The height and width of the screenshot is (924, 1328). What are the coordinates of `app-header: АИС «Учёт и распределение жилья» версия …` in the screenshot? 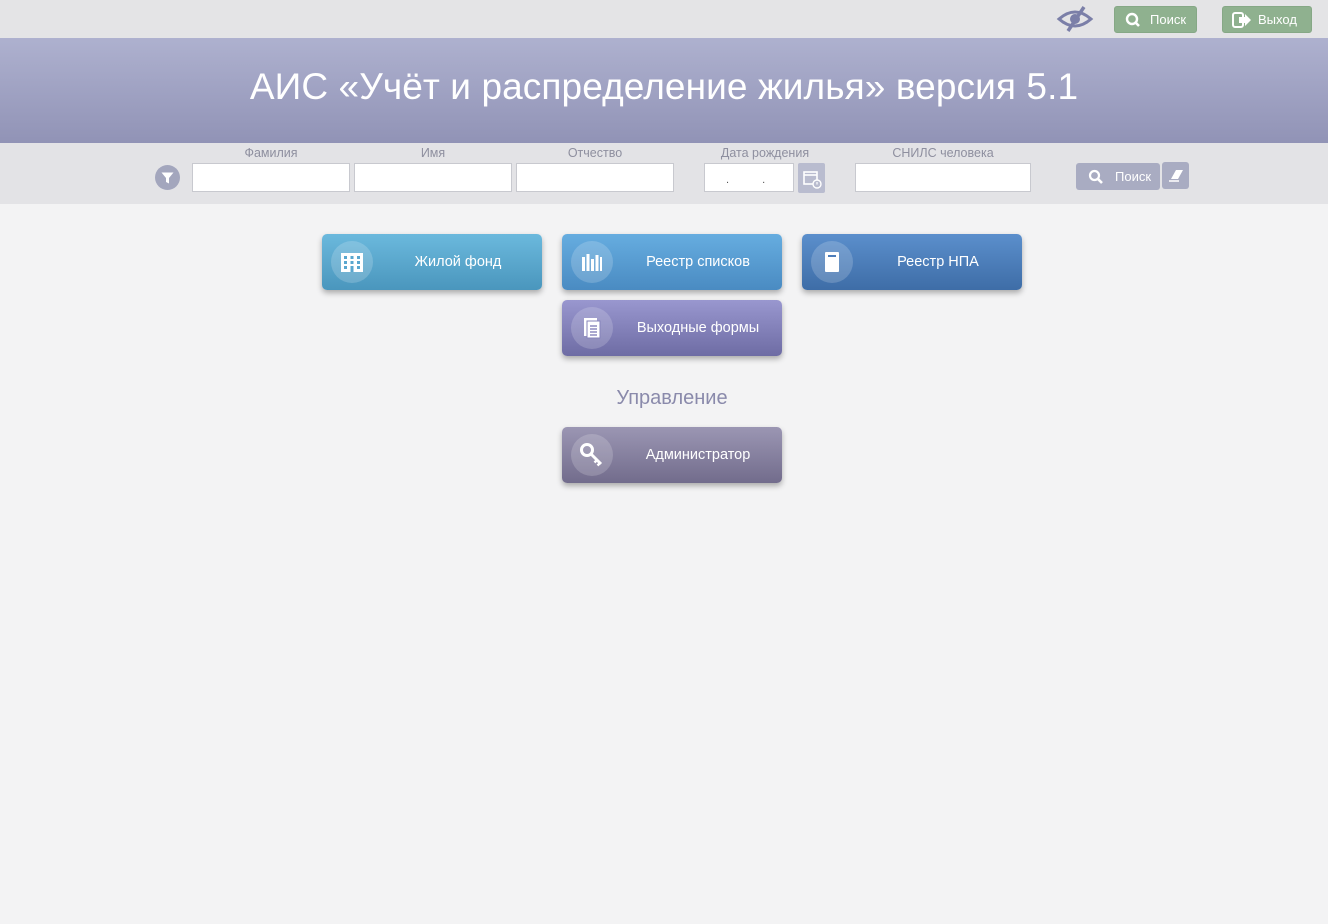 It's located at (664, 90).